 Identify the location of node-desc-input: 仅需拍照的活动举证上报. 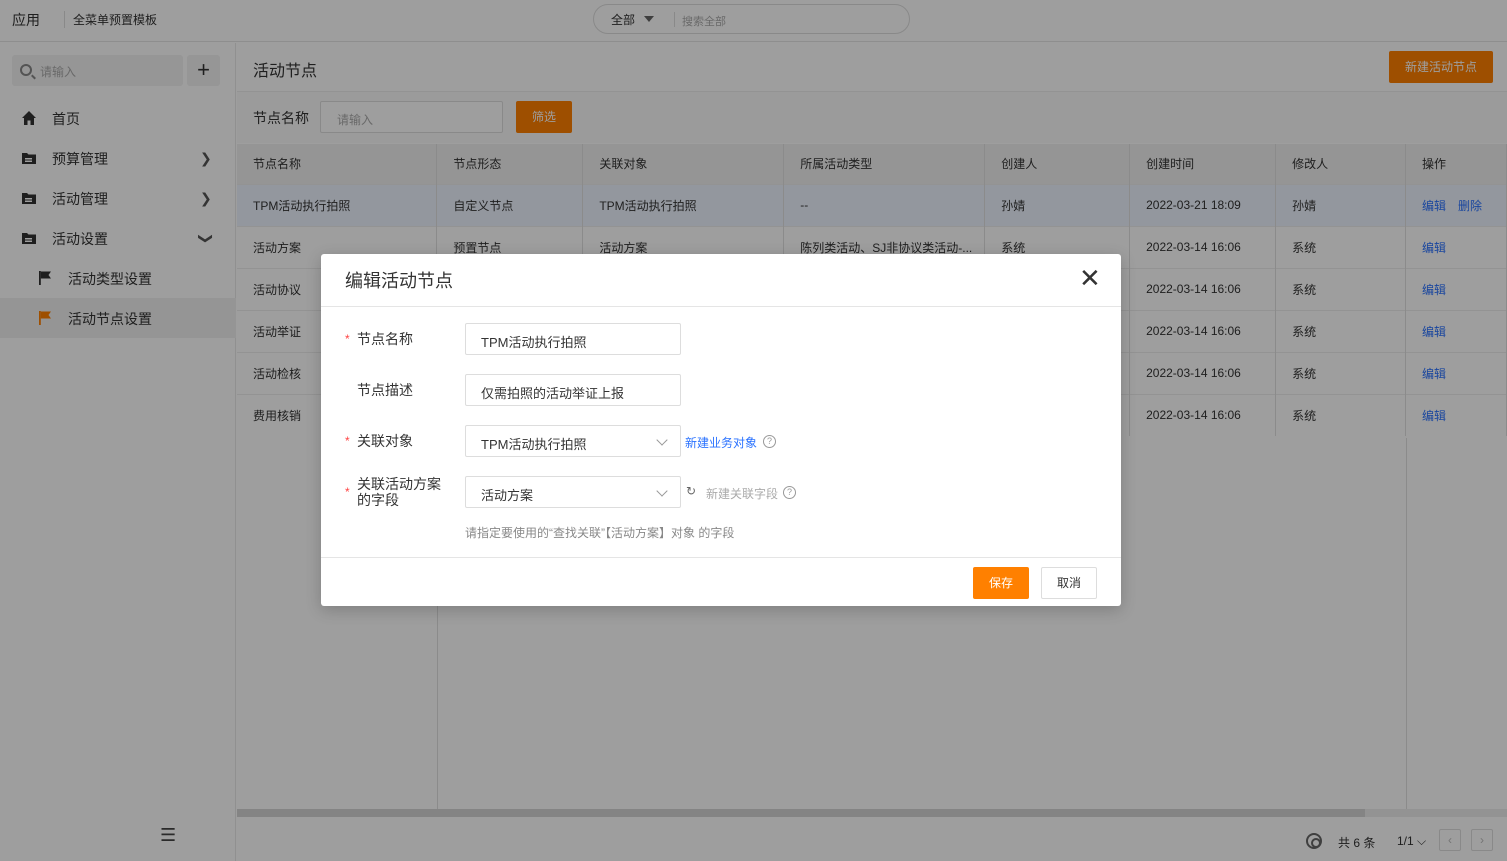
(573, 390).